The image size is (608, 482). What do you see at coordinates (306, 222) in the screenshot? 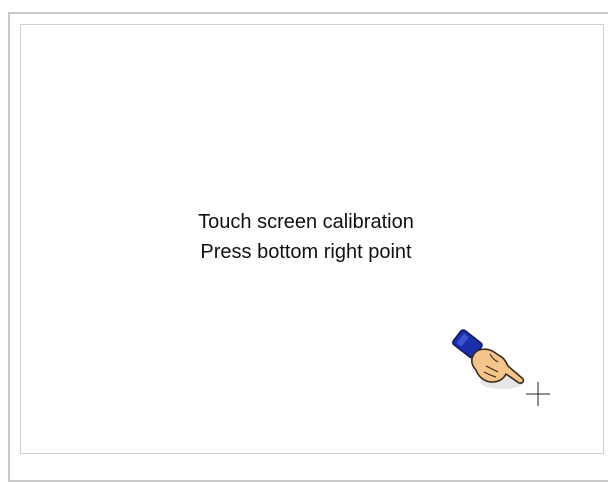
I see `calibration-title: Touch screen calibration` at bounding box center [306, 222].